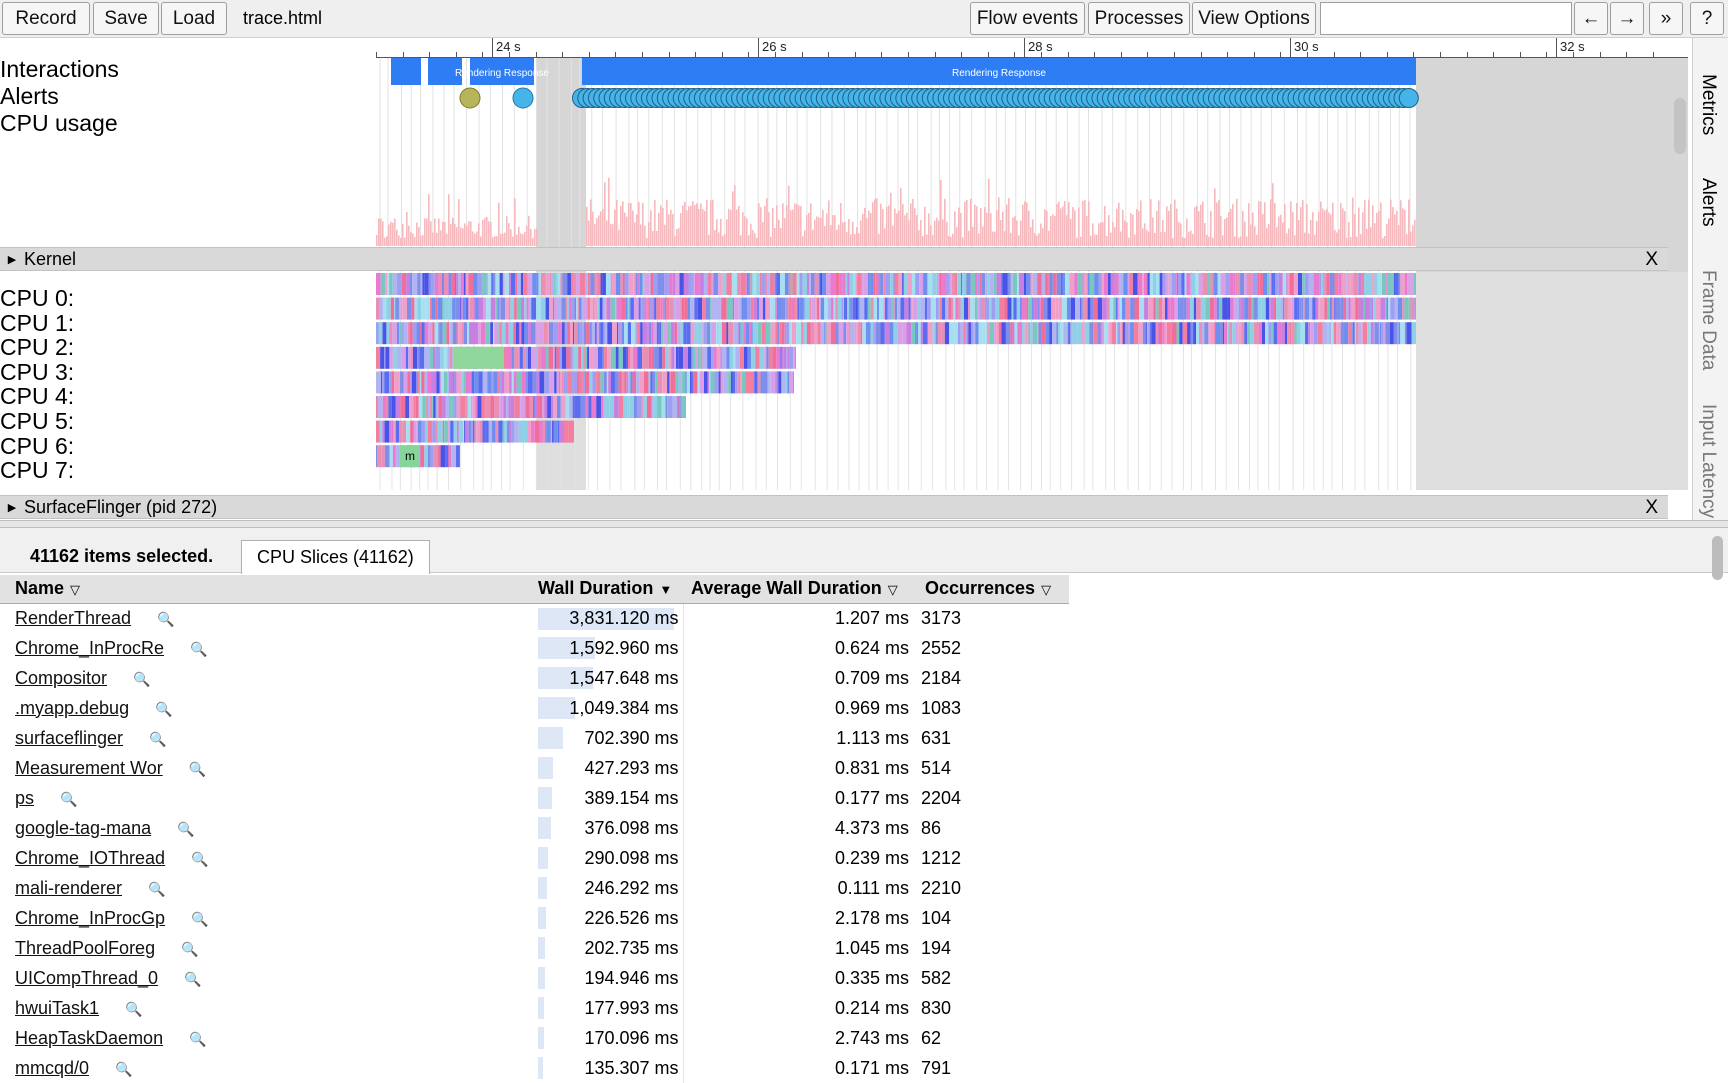  I want to click on side-panel-tabs: Metrics Alerts Frame Data Input Latency, so click(1710, 279).